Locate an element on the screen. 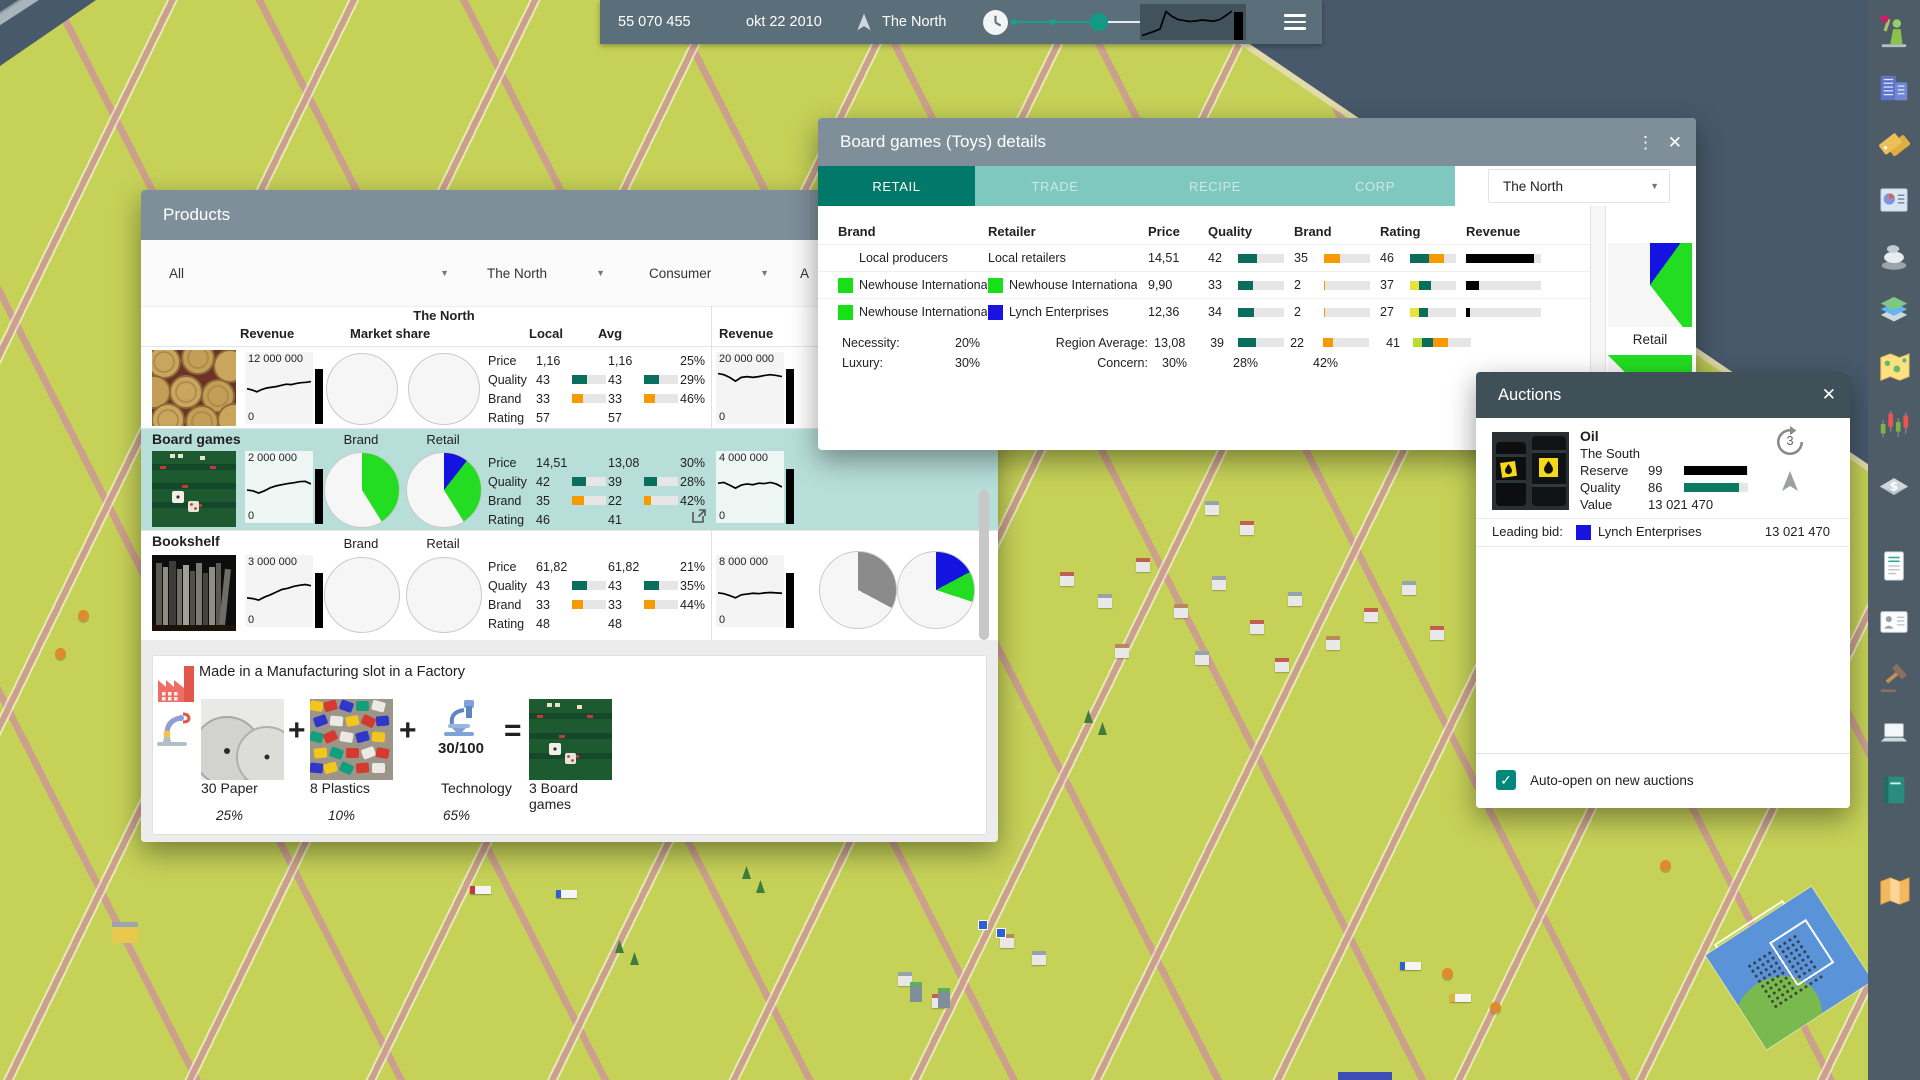 Image resolution: width=1920 pixels, height=1080 pixels. revenue-mini-chart: 12 000 000 0 is located at coordinates (279, 388).